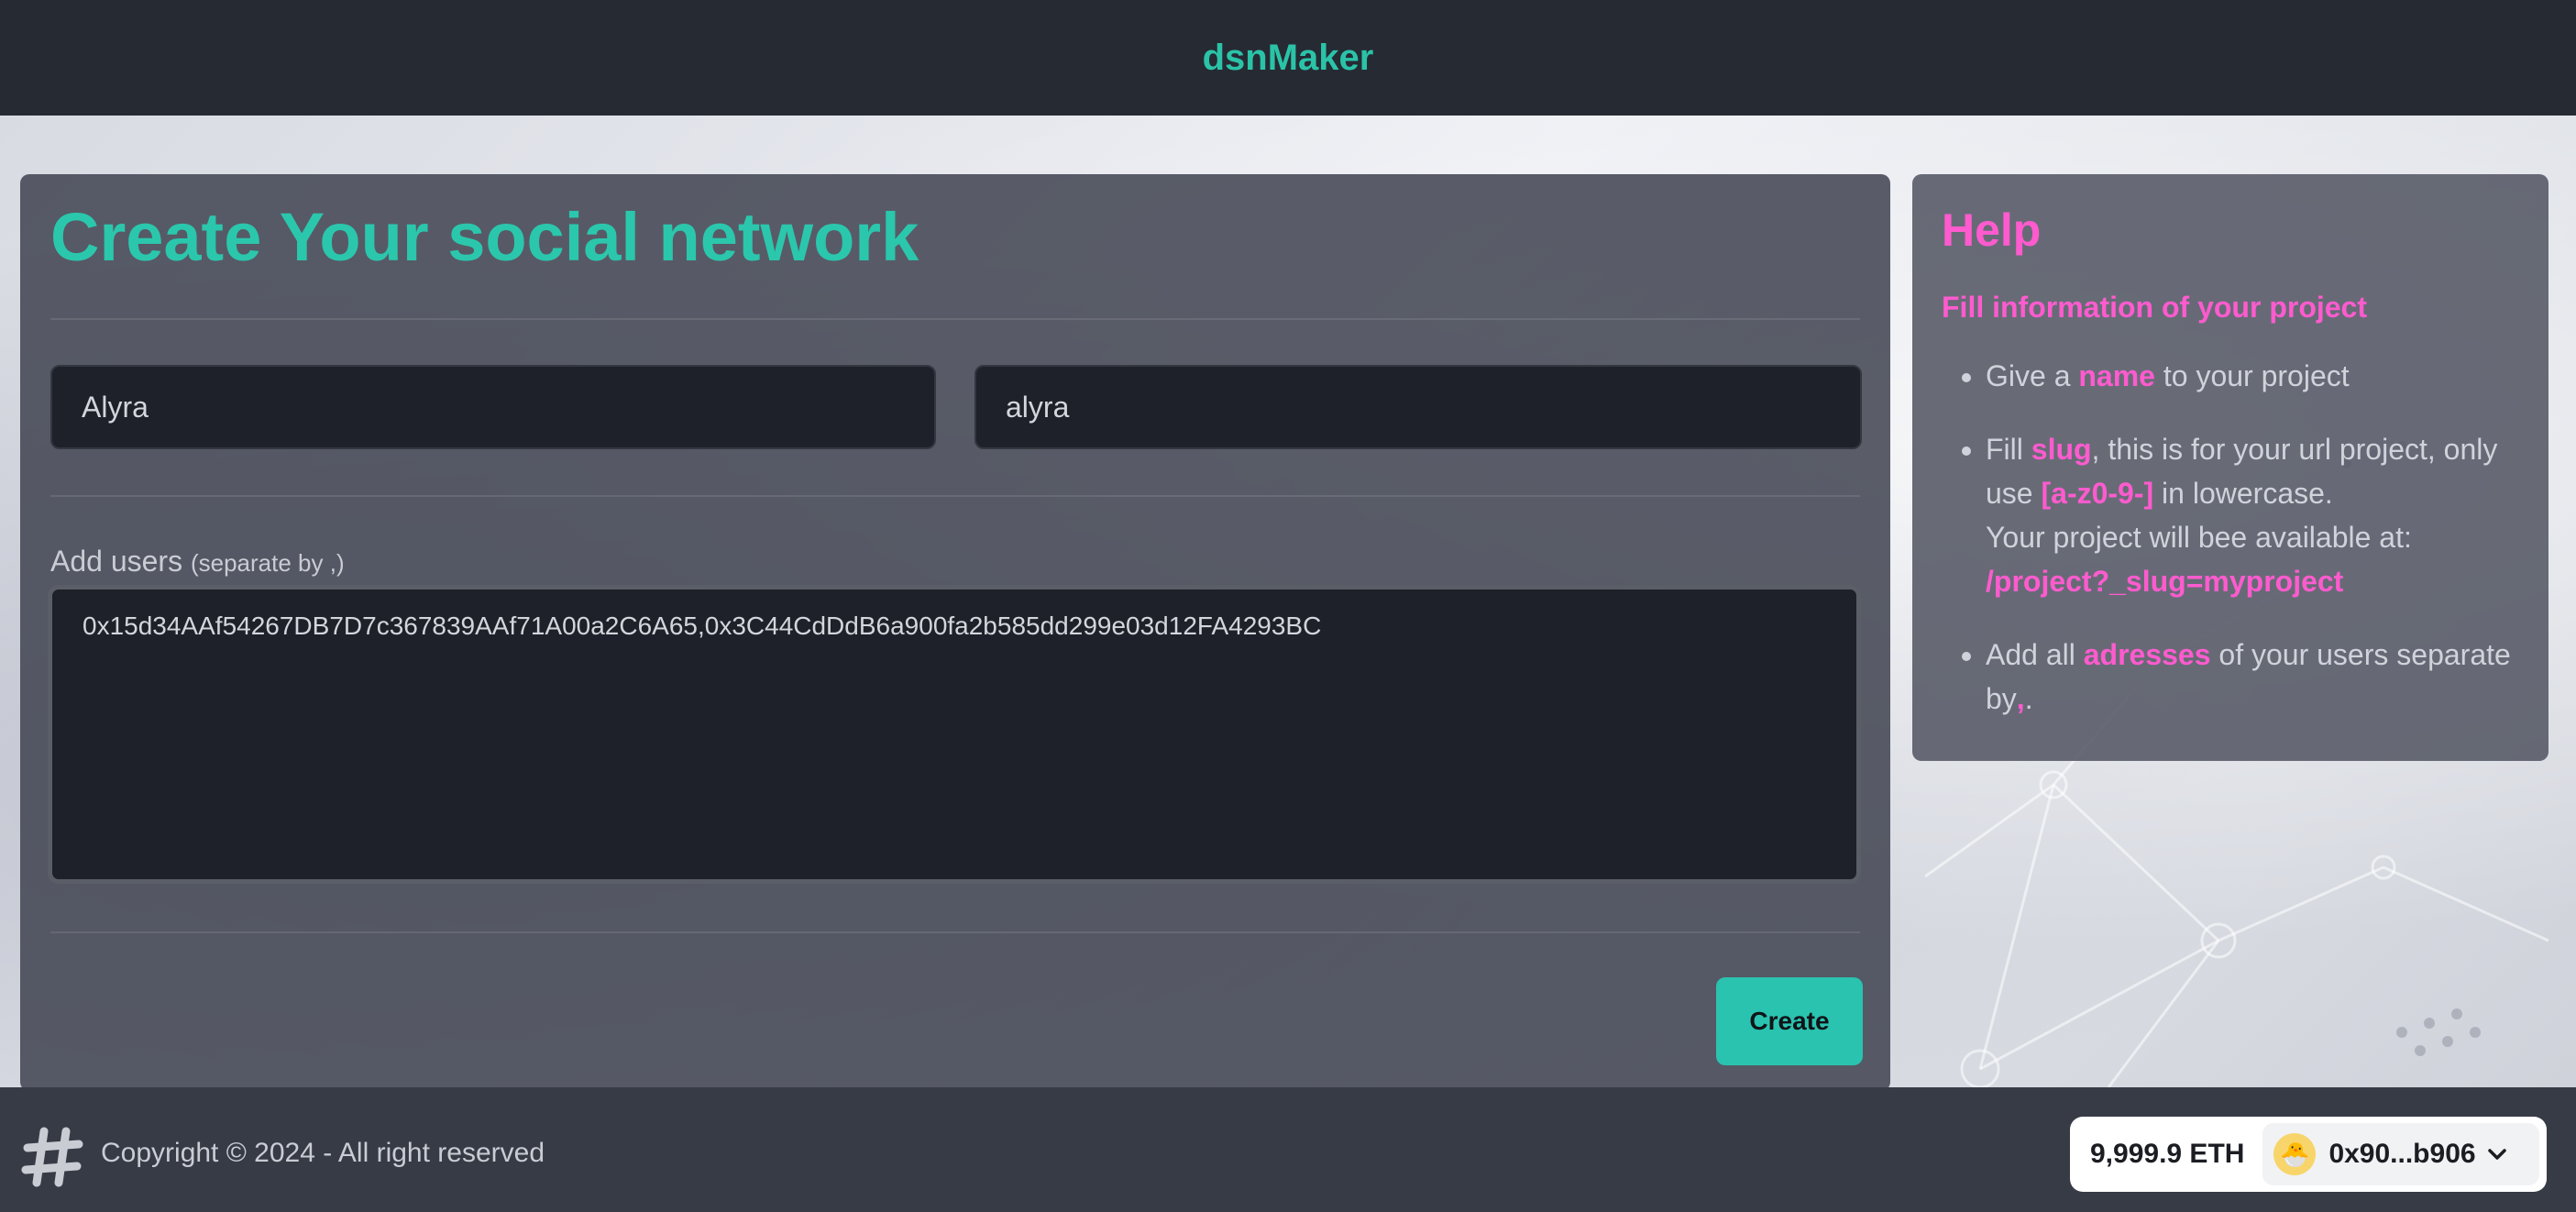  Describe the element at coordinates (52, 1157) in the screenshot. I see `hashtag-icon` at that location.